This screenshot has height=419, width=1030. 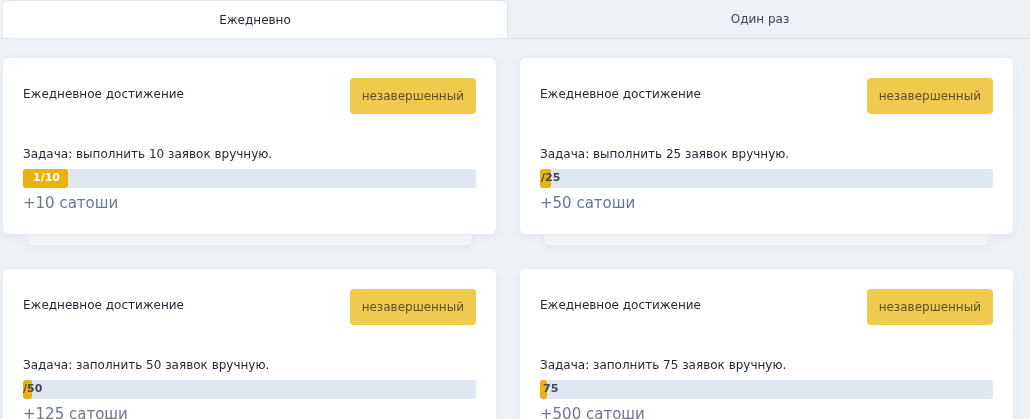 What do you see at coordinates (664, 365) in the screenshot?
I see `task-text: Задача: заполнить 75 заявок вручную.` at bounding box center [664, 365].